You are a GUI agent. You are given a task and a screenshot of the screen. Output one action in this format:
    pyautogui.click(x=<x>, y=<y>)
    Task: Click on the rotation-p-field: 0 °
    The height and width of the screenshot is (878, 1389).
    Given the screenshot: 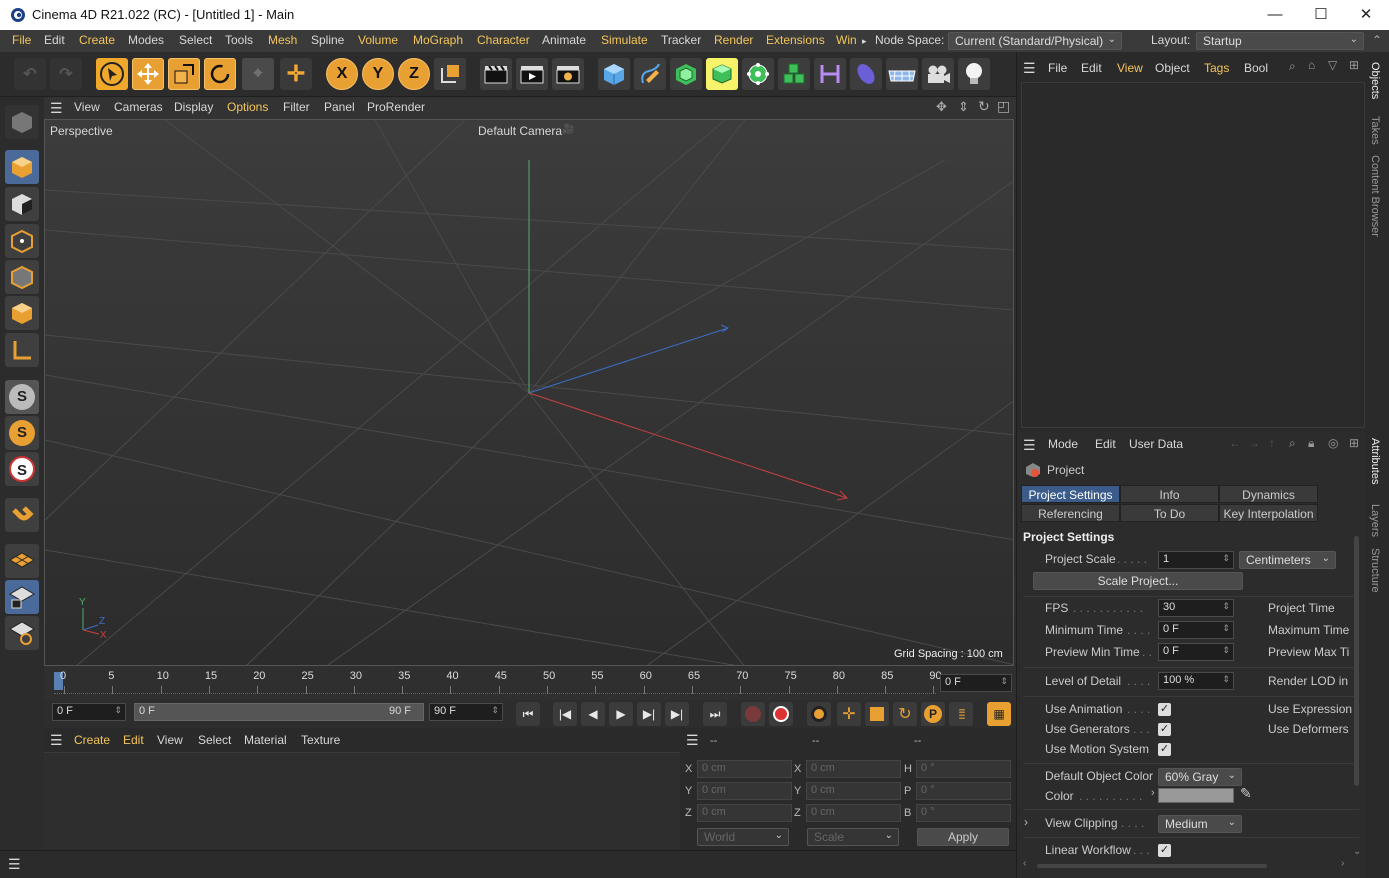 What is the action you would take?
    pyautogui.click(x=963, y=791)
    